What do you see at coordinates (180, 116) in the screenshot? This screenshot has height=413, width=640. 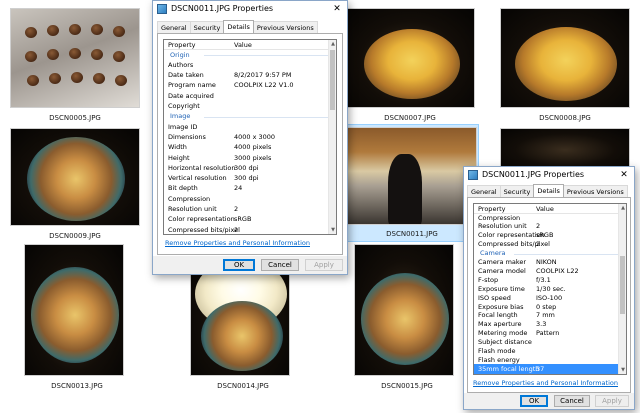 I see `section-label: Image` at bounding box center [180, 116].